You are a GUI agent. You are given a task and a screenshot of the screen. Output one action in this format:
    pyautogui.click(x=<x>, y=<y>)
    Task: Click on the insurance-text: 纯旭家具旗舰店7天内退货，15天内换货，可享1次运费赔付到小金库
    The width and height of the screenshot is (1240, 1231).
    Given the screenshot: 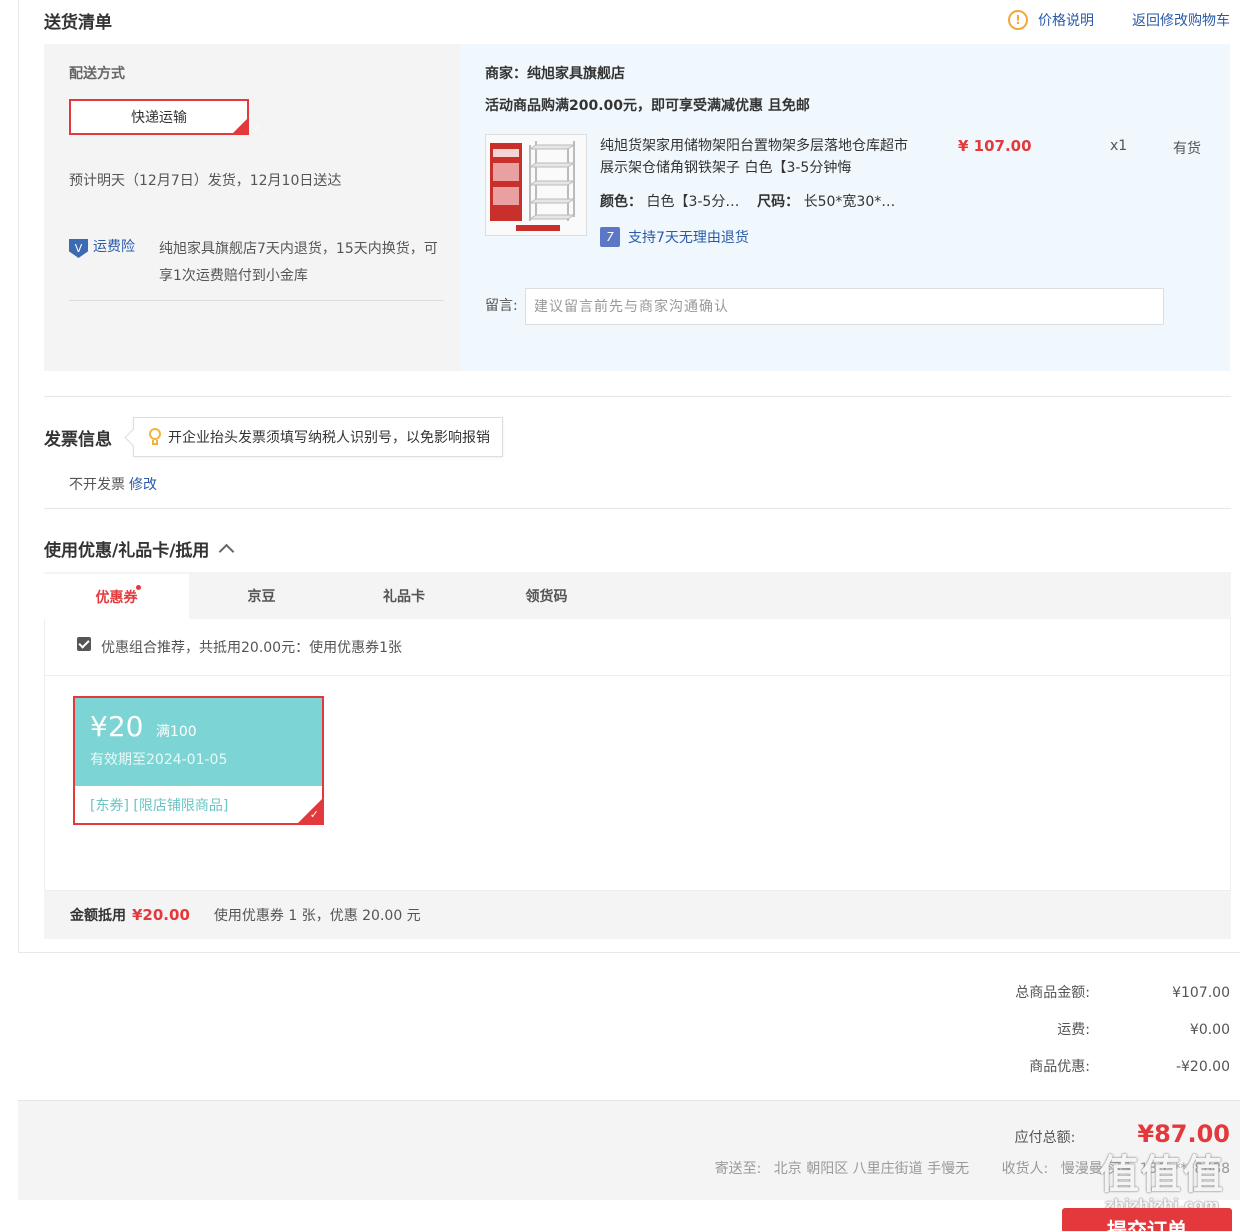 What is the action you would take?
    pyautogui.click(x=298, y=262)
    